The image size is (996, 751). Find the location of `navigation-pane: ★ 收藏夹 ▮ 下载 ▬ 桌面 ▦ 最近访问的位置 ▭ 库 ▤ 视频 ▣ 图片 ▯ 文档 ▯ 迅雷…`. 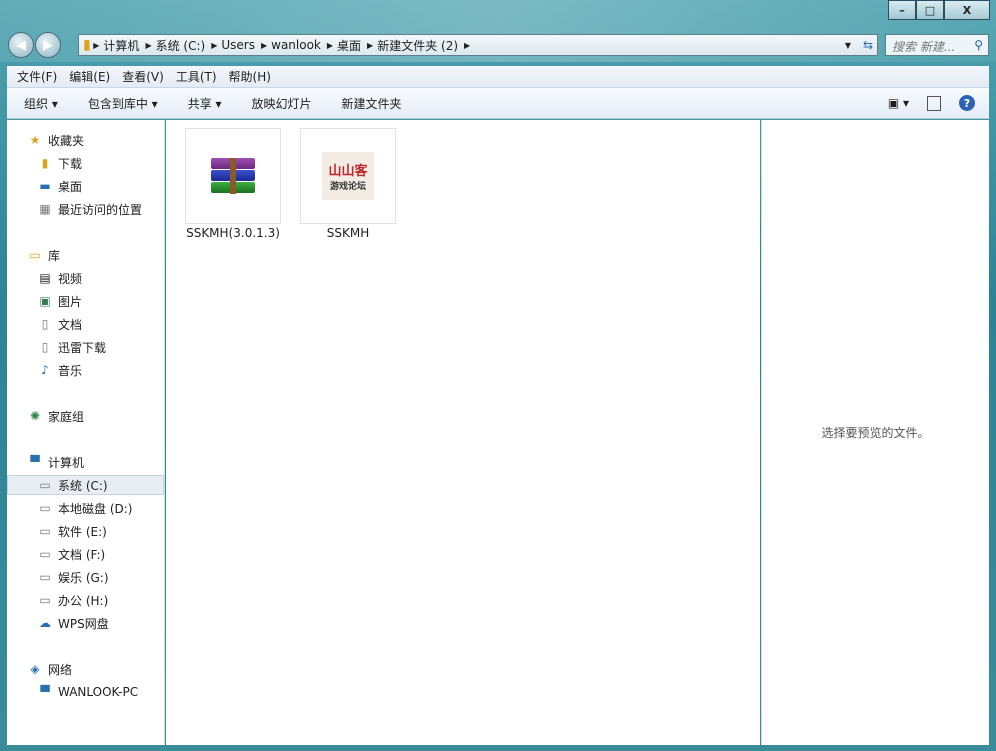

navigation-pane: ★ 收藏夹 ▮ 下载 ▬ 桌面 ▦ 最近访问的位置 ▭ 库 ▤ 视频 ▣ 图片 ▯ 文档 ▯ 迅雷… is located at coordinates (86, 432).